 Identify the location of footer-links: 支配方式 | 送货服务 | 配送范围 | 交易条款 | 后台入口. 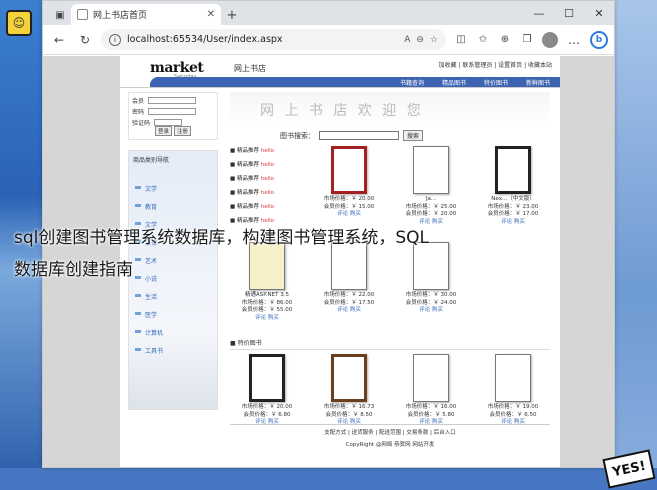
(390, 430).